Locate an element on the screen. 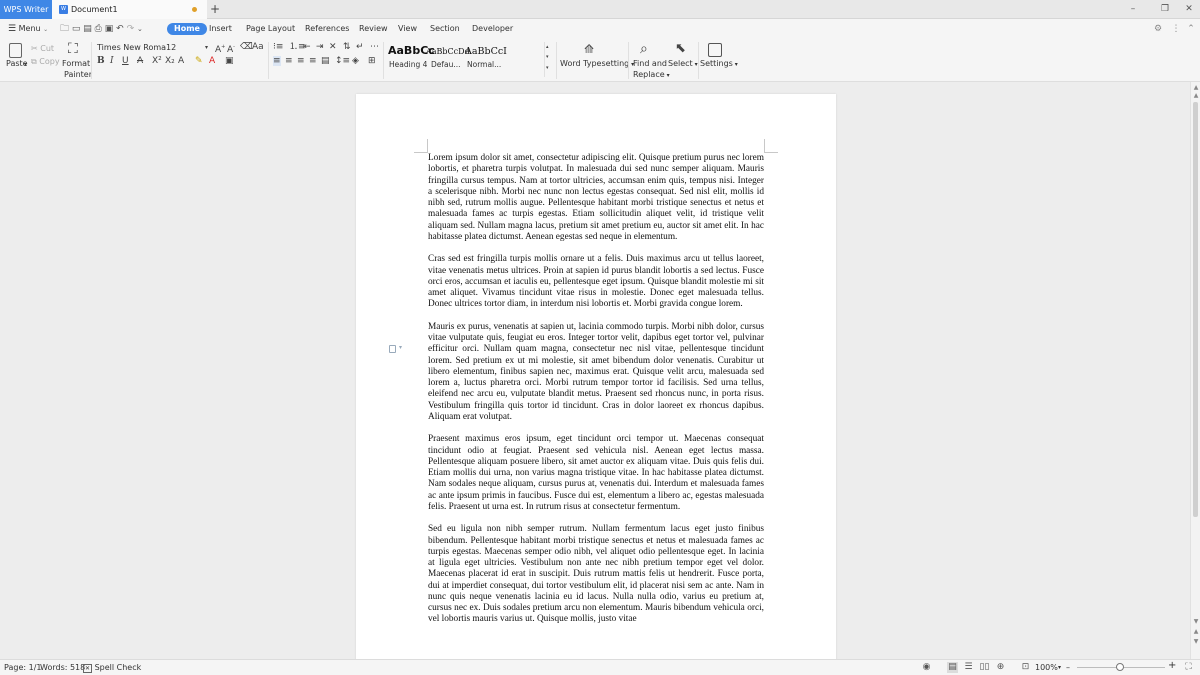 The image size is (1200, 675). bold-icon: B is located at coordinates (101, 61).